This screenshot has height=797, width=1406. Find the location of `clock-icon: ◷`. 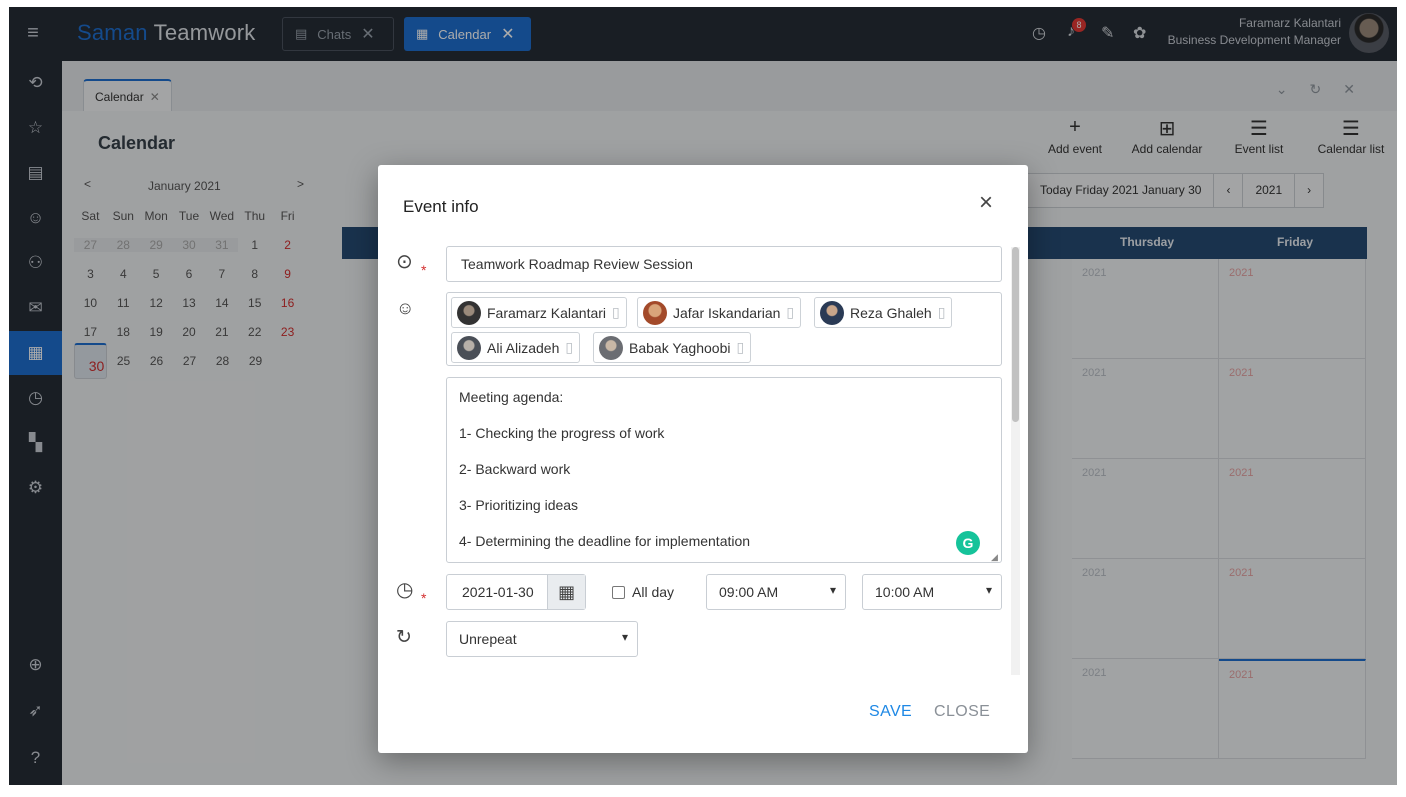

clock-icon: ◷ is located at coordinates (405, 590).